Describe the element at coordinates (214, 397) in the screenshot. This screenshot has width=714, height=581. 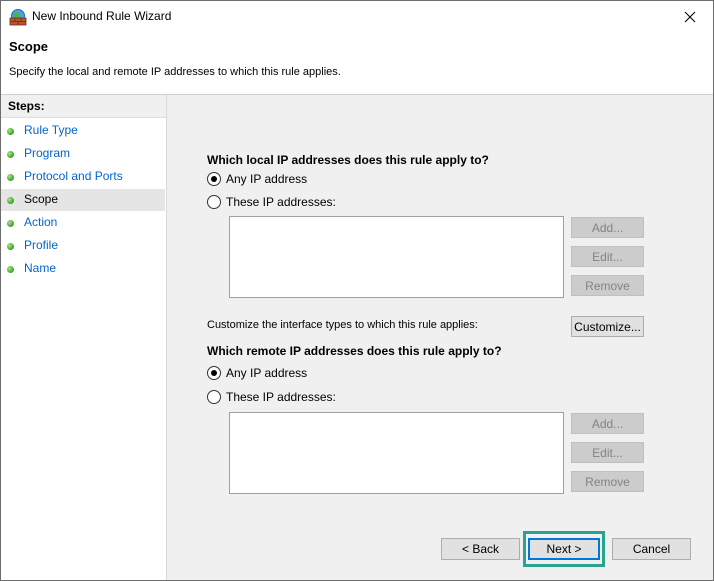
I see `remote-these-ip-radio` at that location.